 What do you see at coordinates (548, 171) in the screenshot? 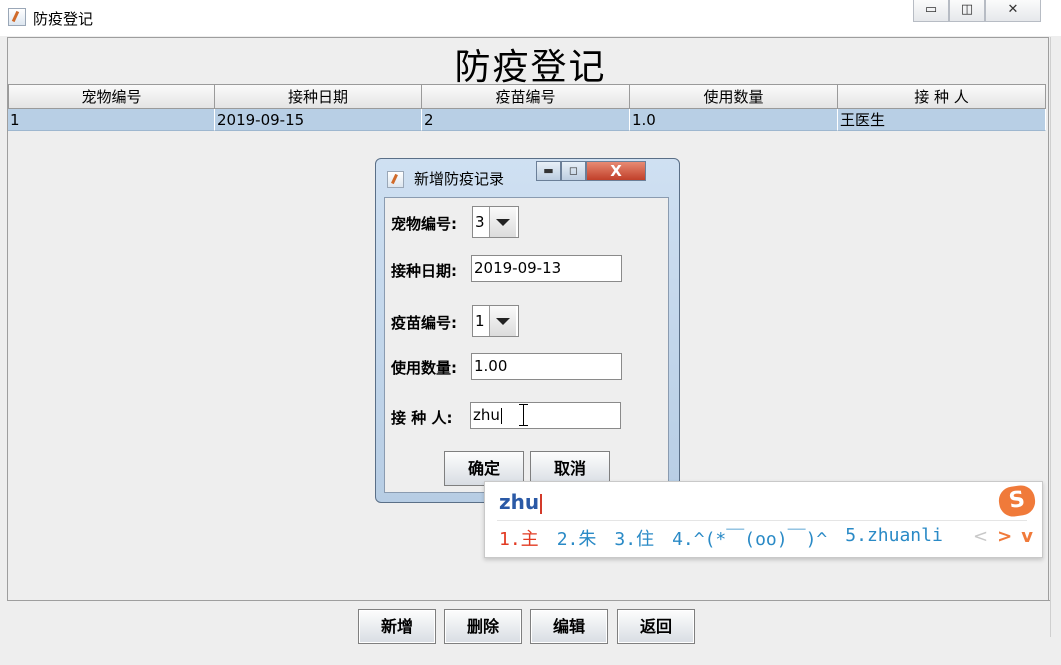
I see `dialog-minimize-button: ▬` at bounding box center [548, 171].